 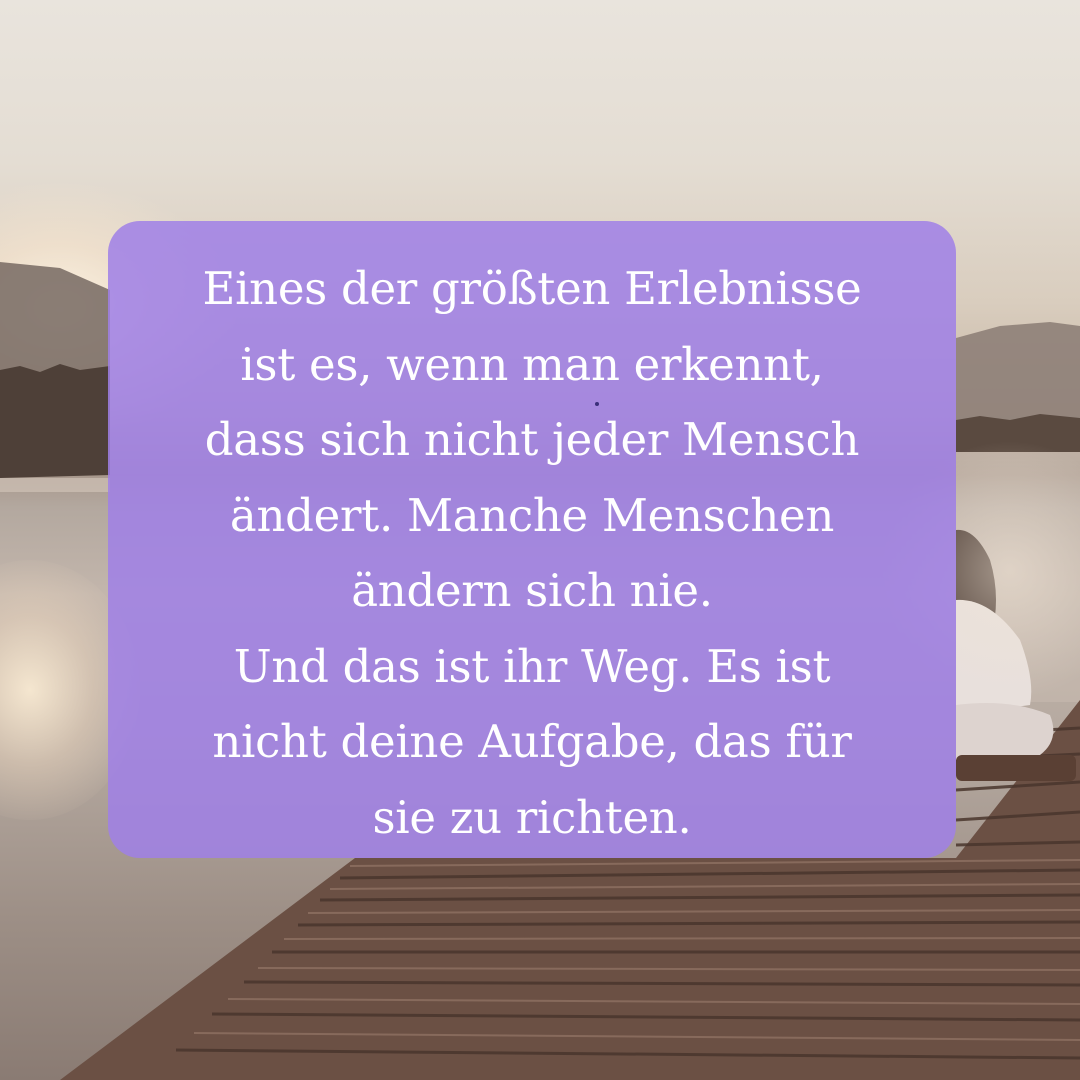 I want to click on quote-line: ändert. Manche Menschen, so click(x=532, y=515).